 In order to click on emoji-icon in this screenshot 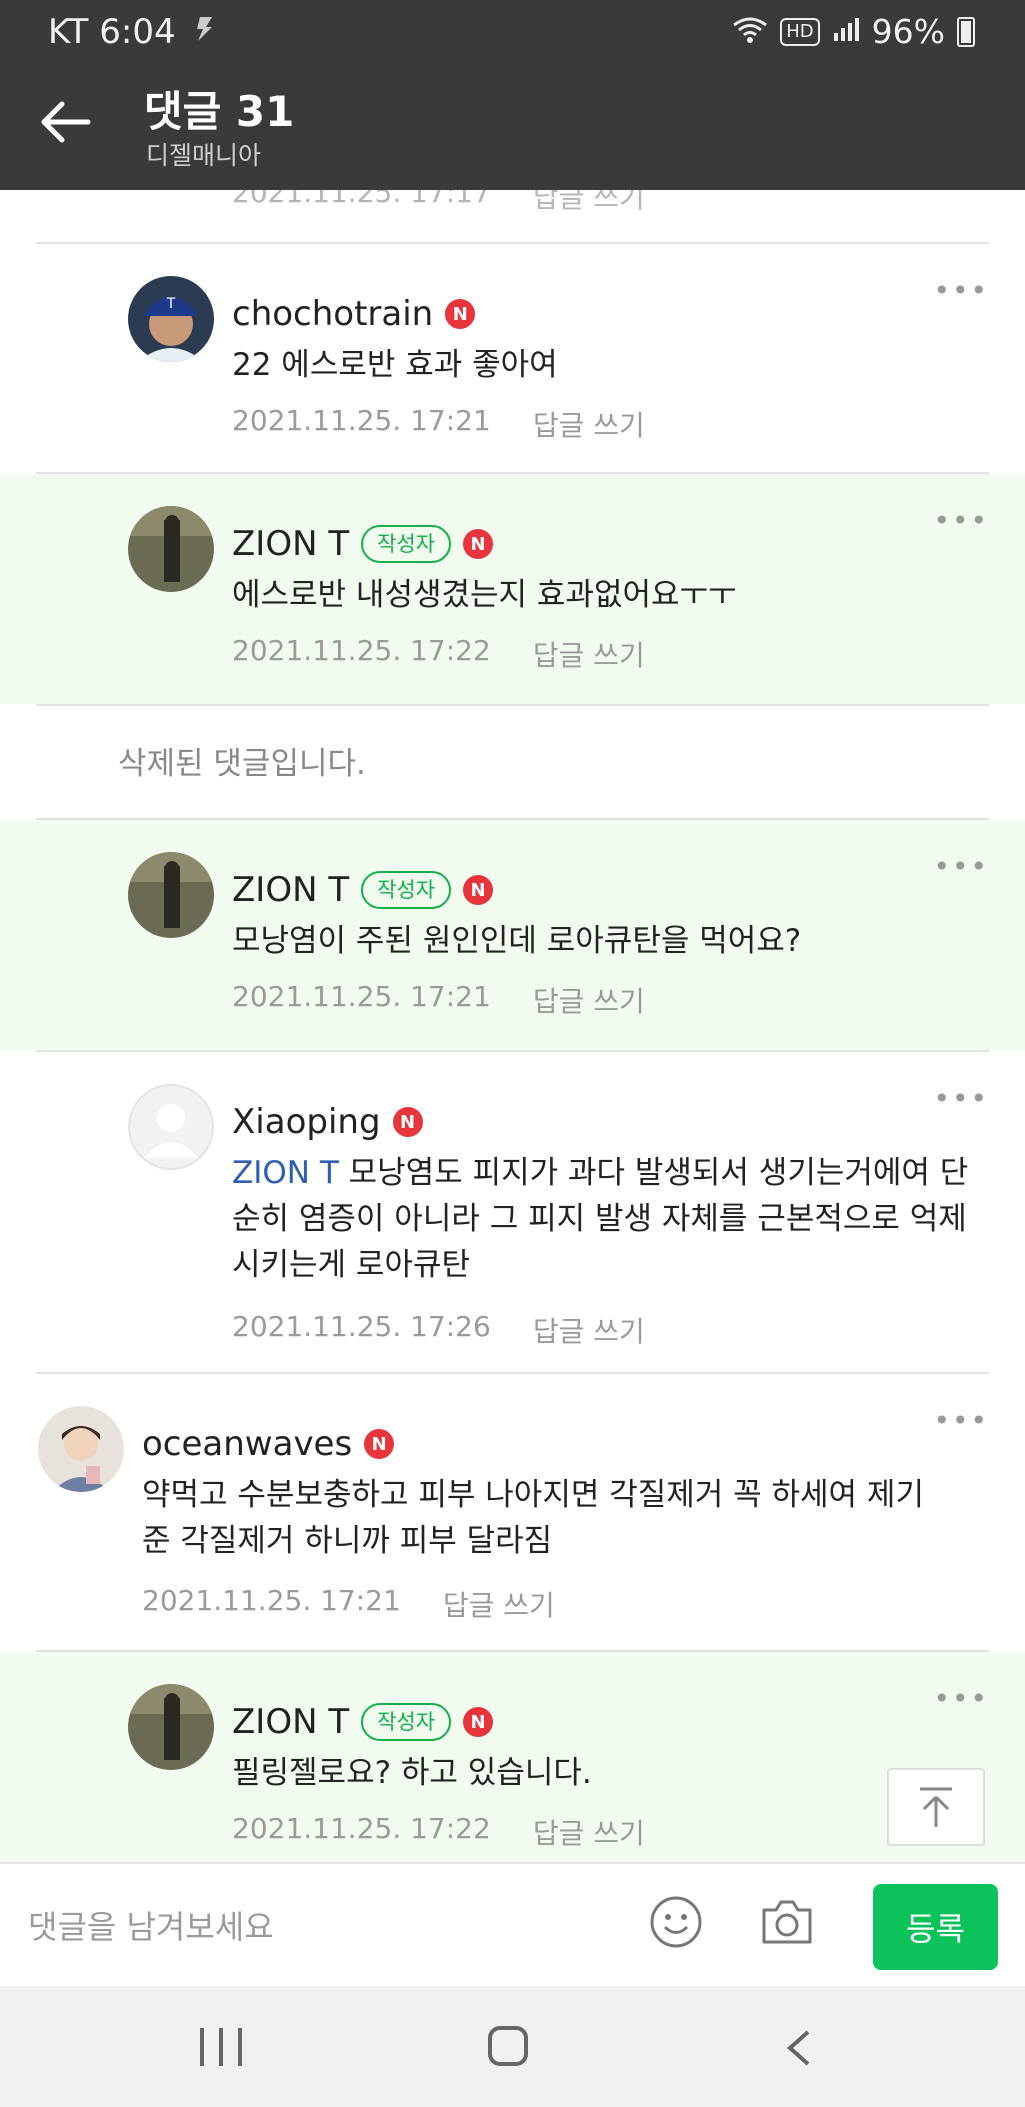, I will do `click(676, 1922)`.